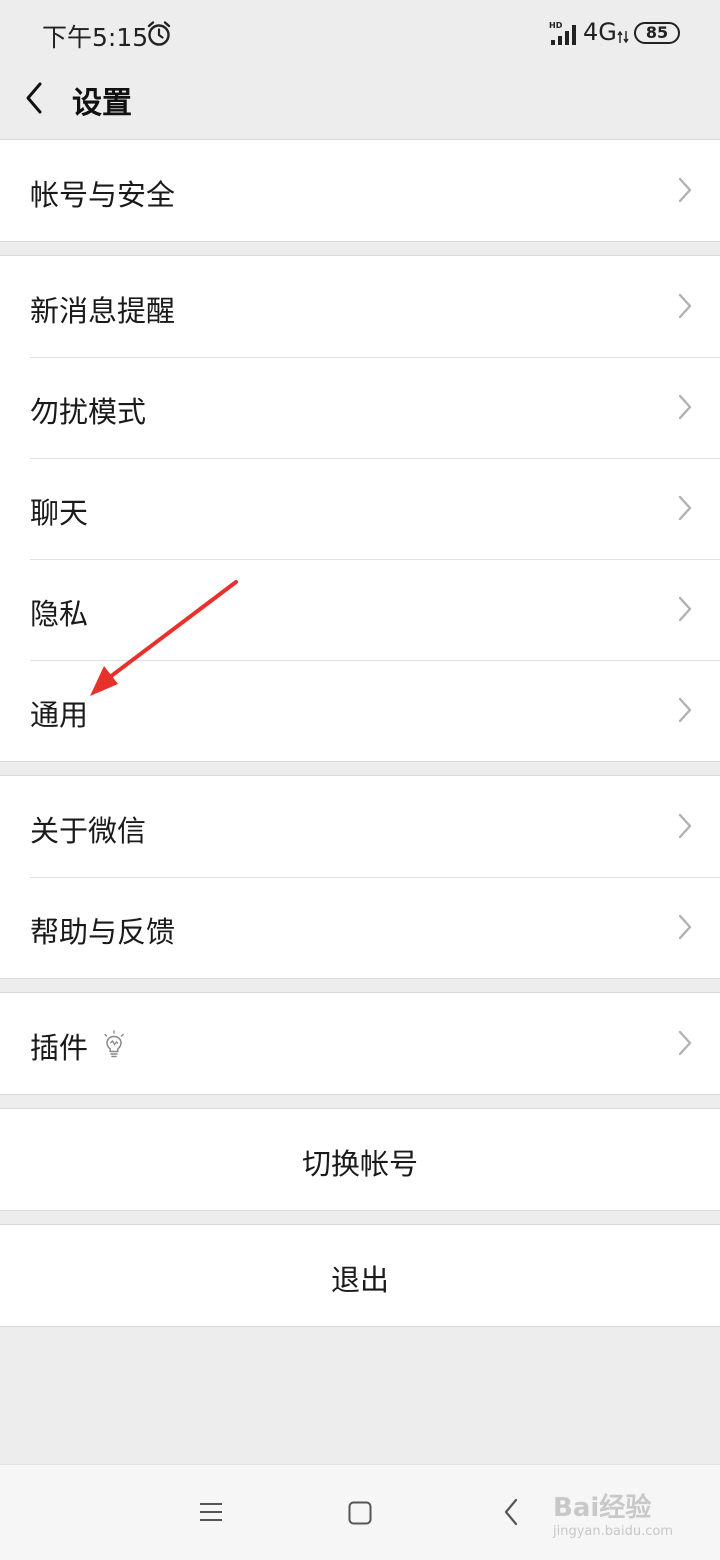  I want to click on settings-item-label: 关于微信, so click(88, 831).